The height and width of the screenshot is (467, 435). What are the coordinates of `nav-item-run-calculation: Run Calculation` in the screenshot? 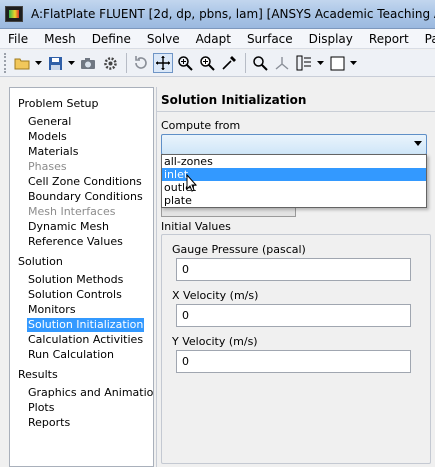 It's located at (71, 355).